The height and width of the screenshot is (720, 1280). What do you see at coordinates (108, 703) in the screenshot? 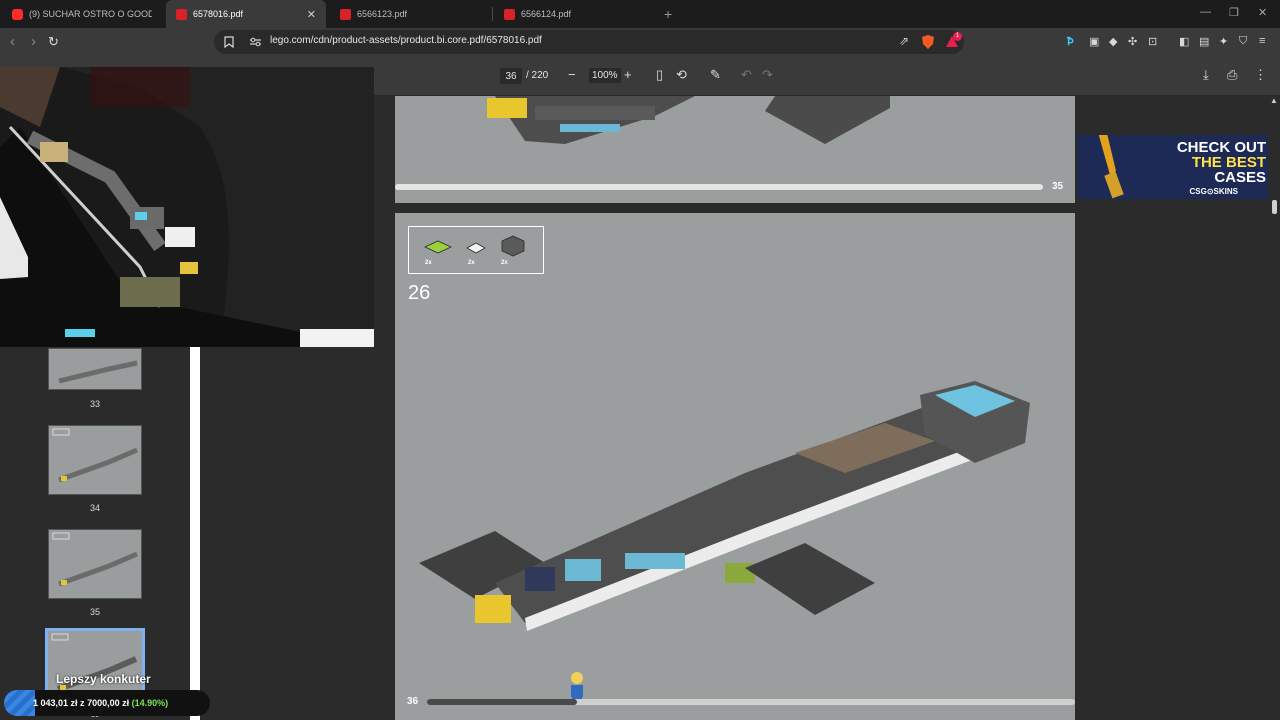
I see `goal-target-amount: 7000,00 zł` at bounding box center [108, 703].